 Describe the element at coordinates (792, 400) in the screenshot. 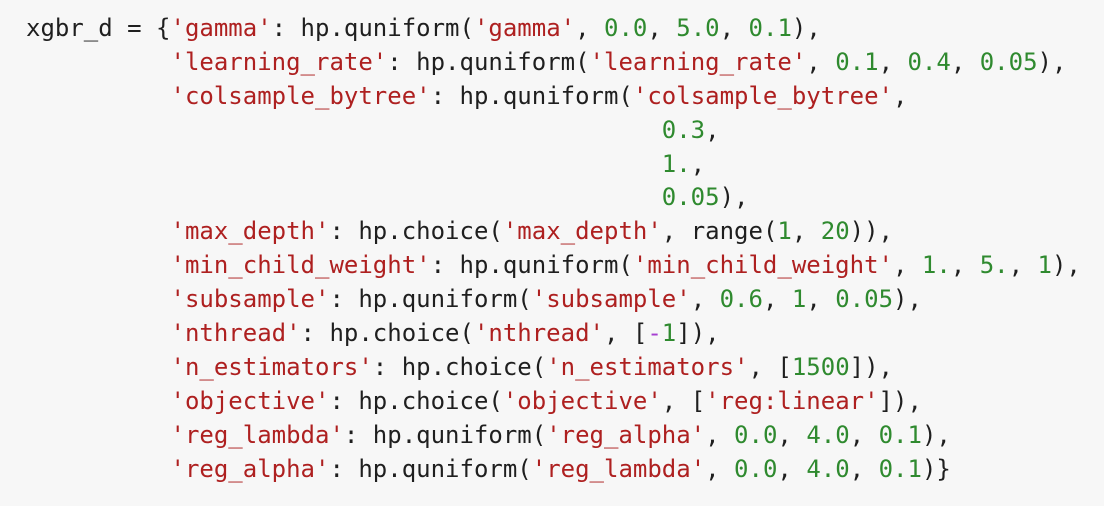

I see `string-token: 'reg:linear'` at that location.